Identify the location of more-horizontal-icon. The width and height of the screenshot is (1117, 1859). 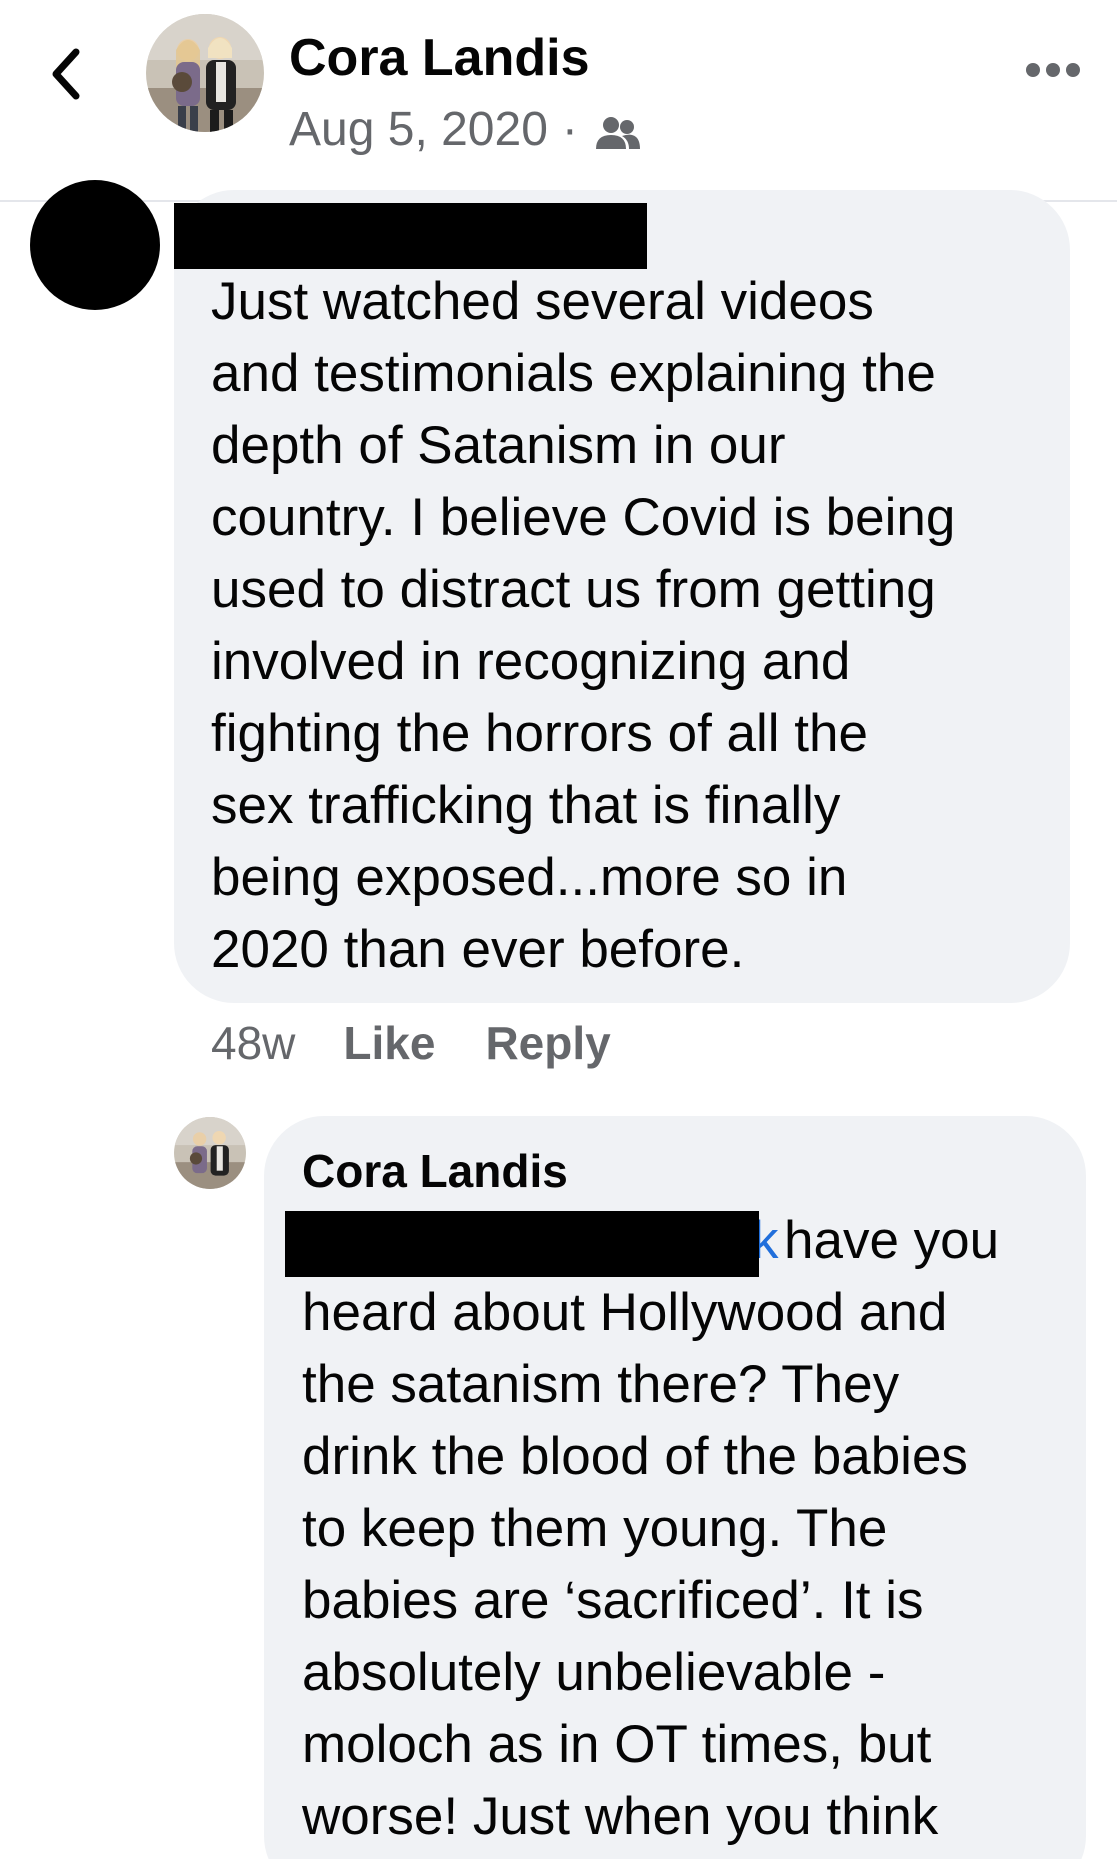
(1053, 70).